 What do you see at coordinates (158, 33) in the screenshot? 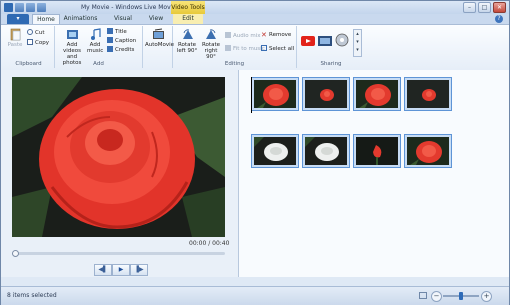
I see `automovie-icon` at bounding box center [158, 33].